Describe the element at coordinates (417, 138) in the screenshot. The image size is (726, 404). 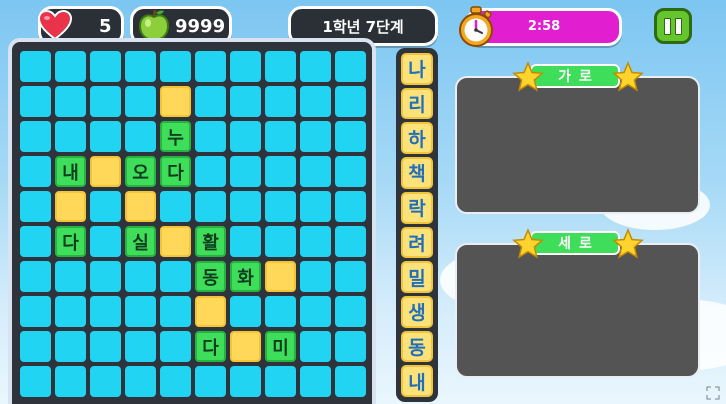
I see `letter-tile: 하` at that location.